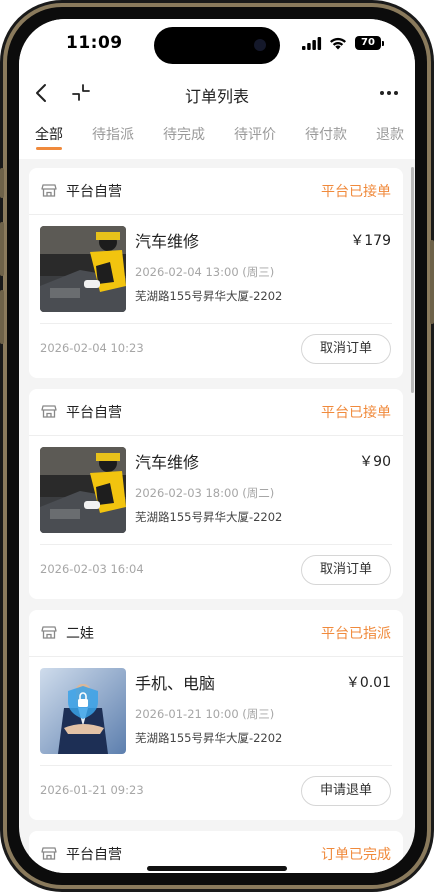 The width and height of the screenshot is (434, 892). I want to click on home-indicator, so click(217, 868).